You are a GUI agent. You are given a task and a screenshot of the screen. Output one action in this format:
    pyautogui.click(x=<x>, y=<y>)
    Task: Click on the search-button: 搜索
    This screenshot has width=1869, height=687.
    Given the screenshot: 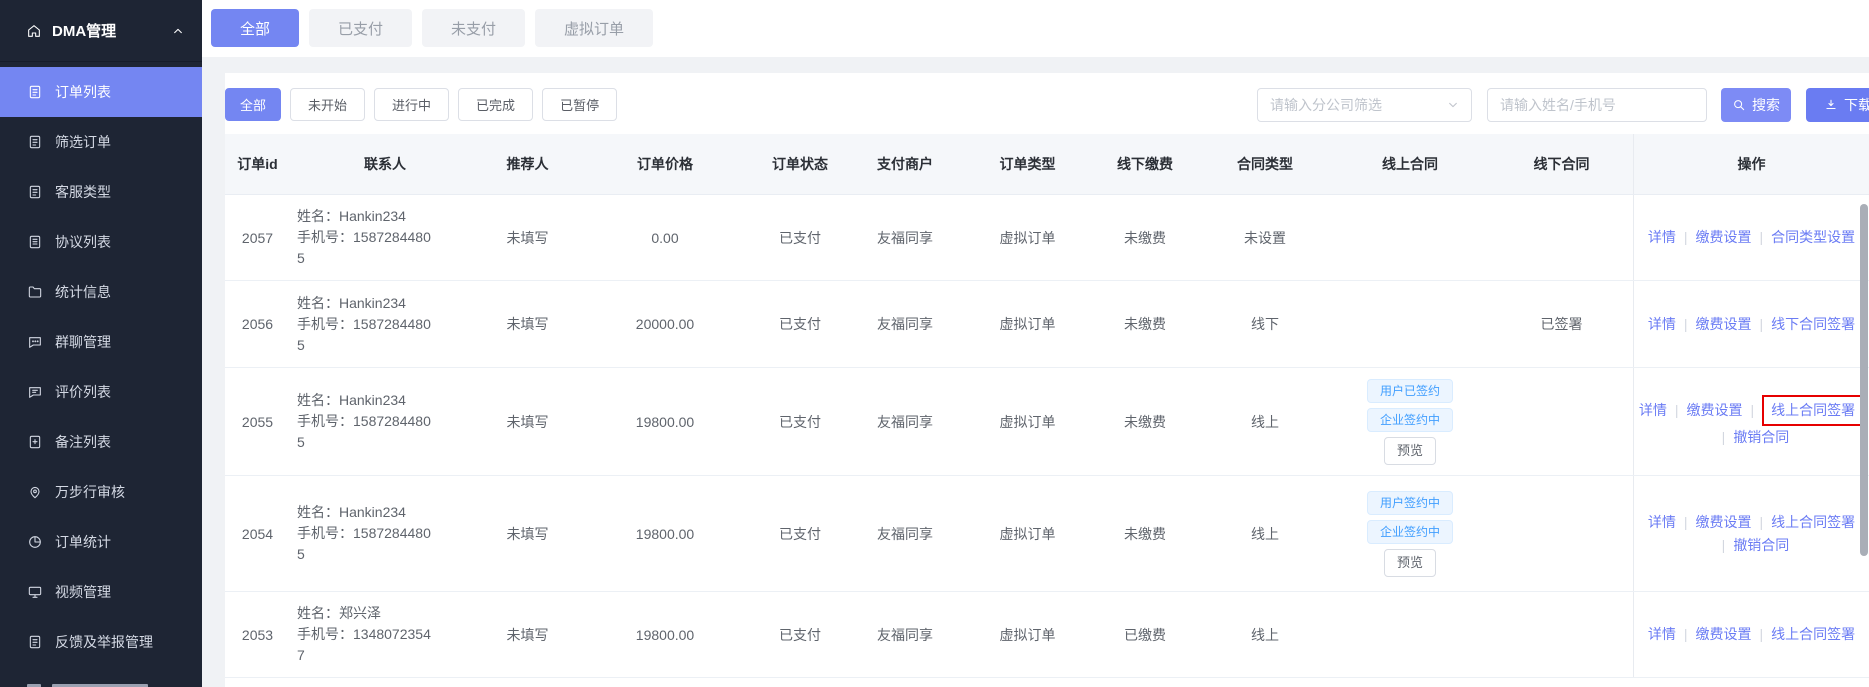 What is the action you would take?
    pyautogui.click(x=1756, y=105)
    